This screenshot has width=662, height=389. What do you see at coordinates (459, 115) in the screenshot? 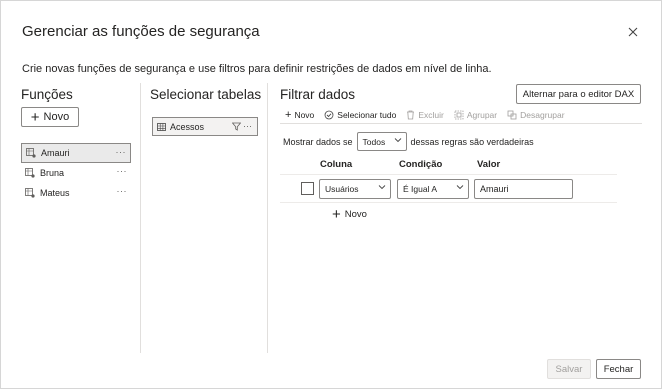
I see `group-icon` at bounding box center [459, 115].